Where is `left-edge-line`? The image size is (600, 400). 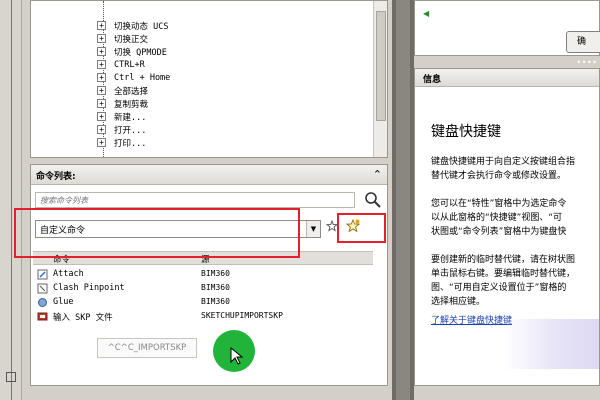
left-edge-line is located at coordinates (11, 200).